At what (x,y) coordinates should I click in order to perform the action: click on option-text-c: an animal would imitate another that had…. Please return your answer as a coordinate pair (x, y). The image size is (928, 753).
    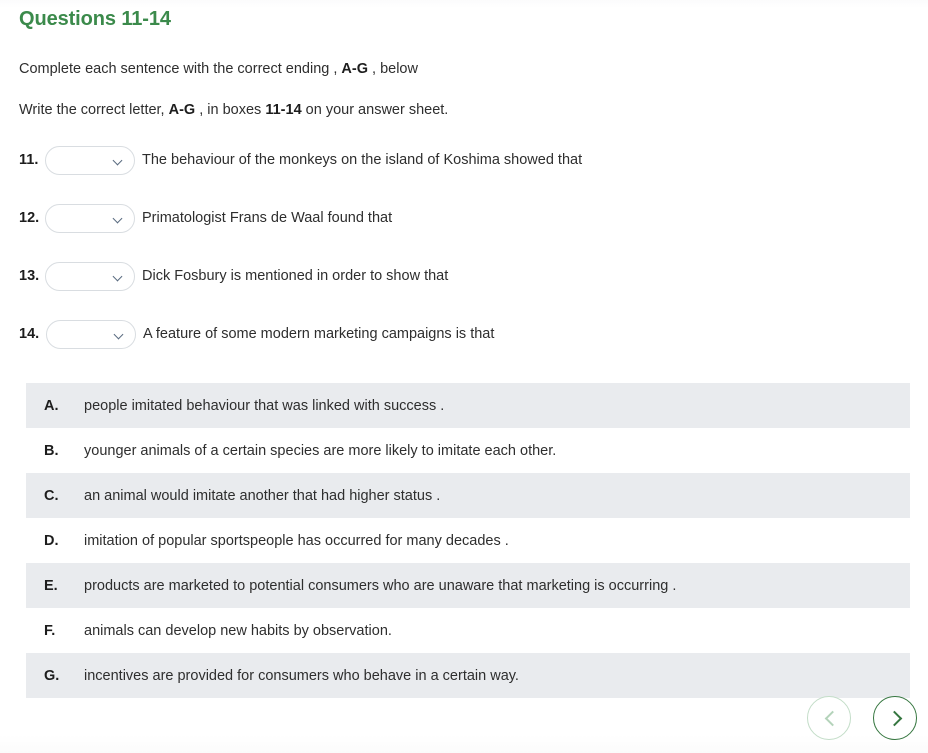
    Looking at the image, I should click on (262, 495).